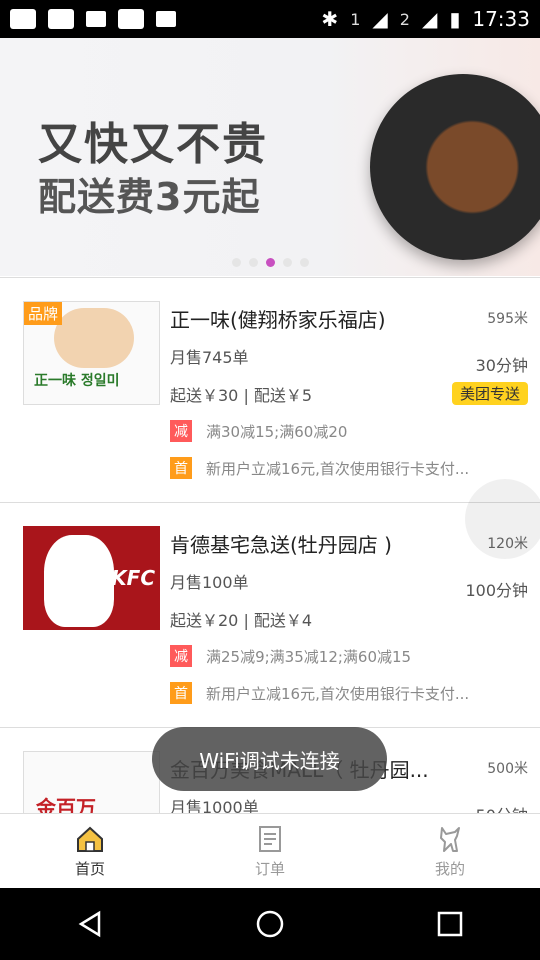  Describe the element at coordinates (23, 19) in the screenshot. I see `keyboard-icon` at that location.